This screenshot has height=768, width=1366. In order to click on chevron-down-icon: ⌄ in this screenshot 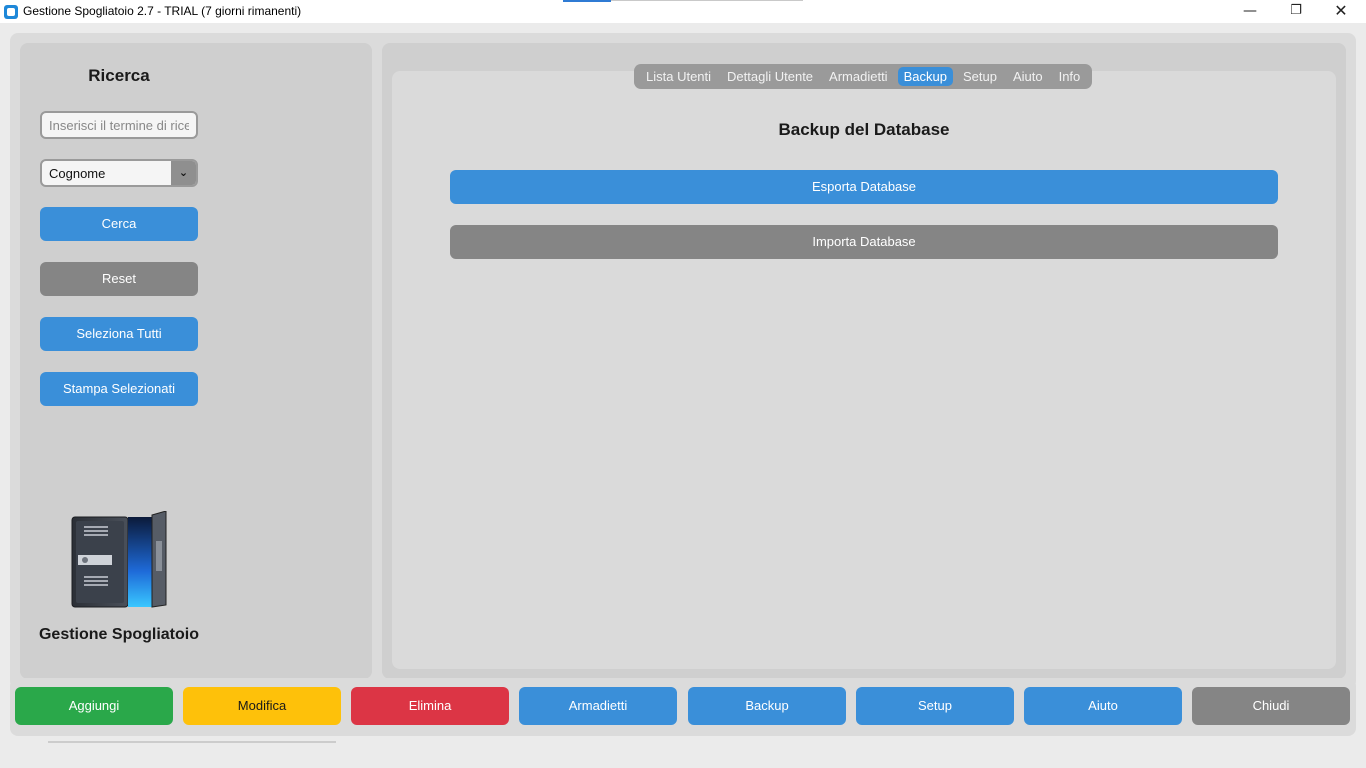, I will do `click(183, 173)`.